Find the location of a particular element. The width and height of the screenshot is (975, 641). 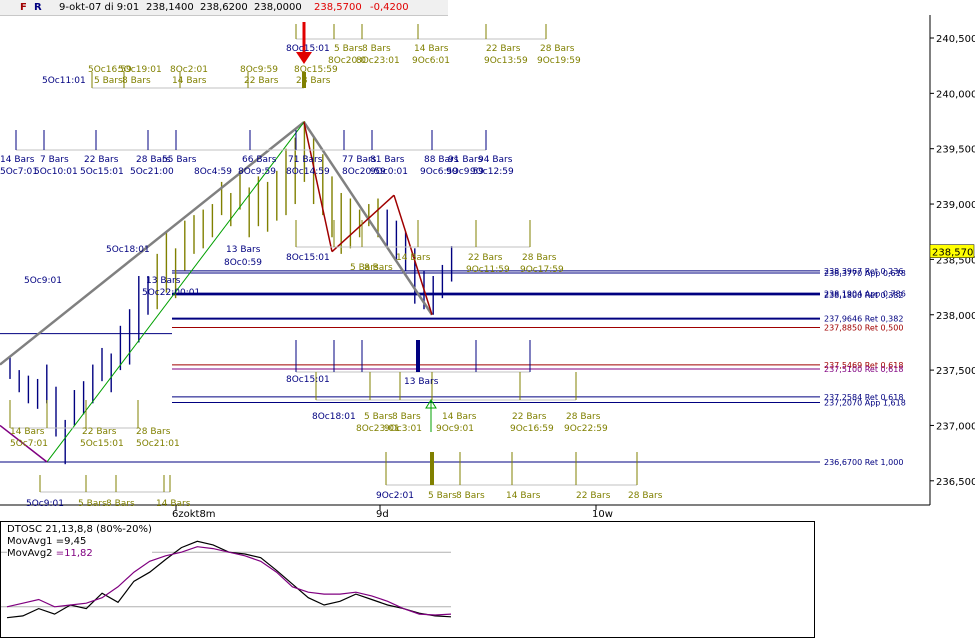

price-tick-label: 240,500 is located at coordinates (955, 39).